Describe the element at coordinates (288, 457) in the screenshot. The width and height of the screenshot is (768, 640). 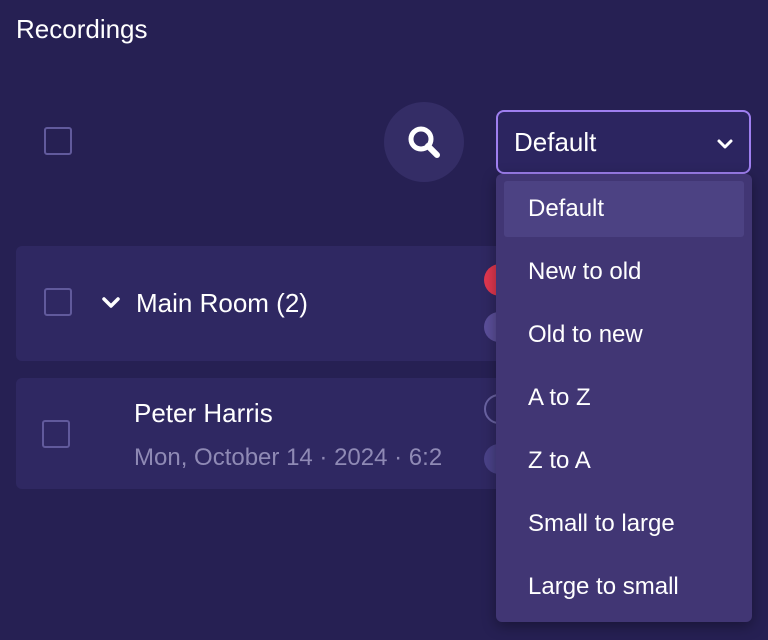
I see `recording-date: Mon, October 14 · 2024 · 6:2` at that location.